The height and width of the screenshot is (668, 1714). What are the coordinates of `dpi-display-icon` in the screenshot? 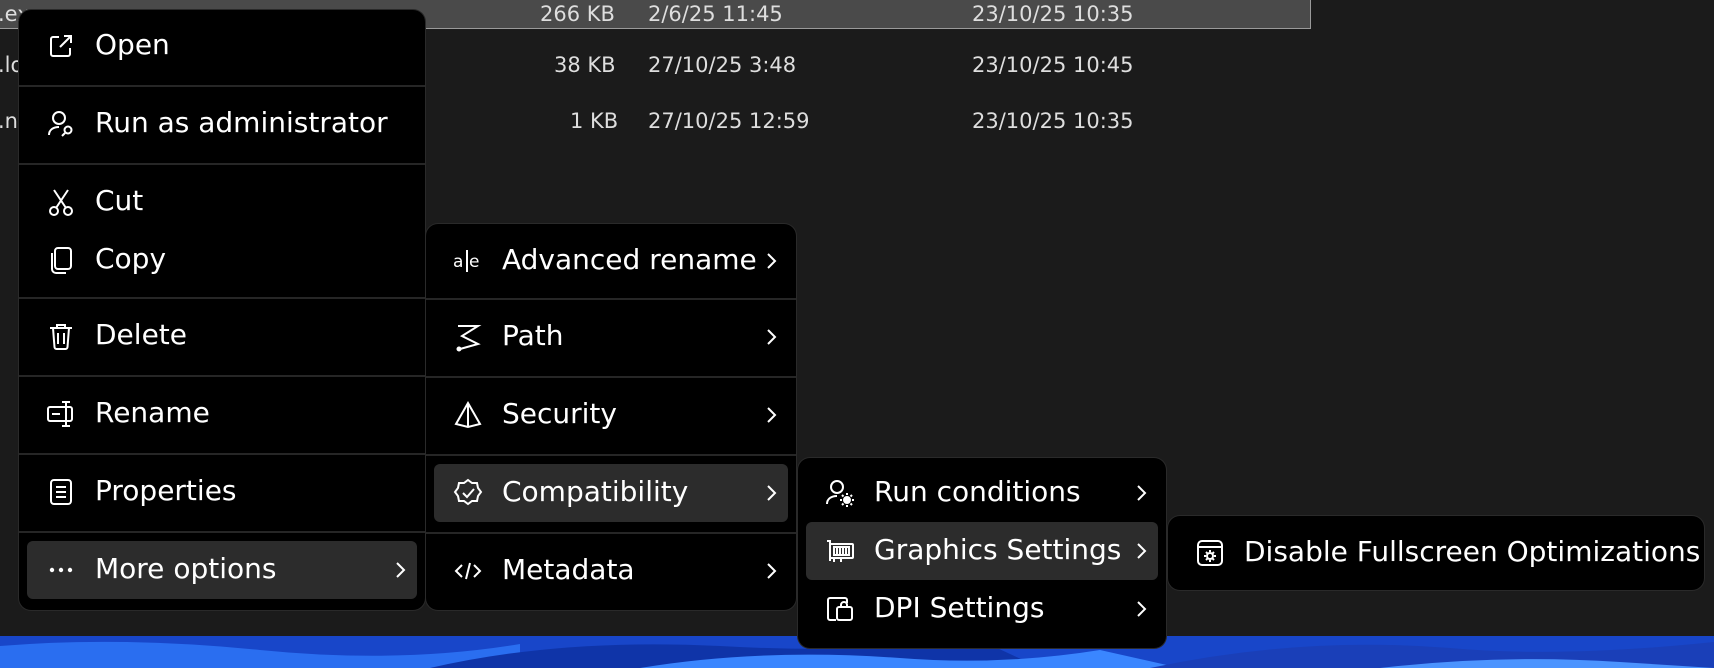 It's located at (840, 609).